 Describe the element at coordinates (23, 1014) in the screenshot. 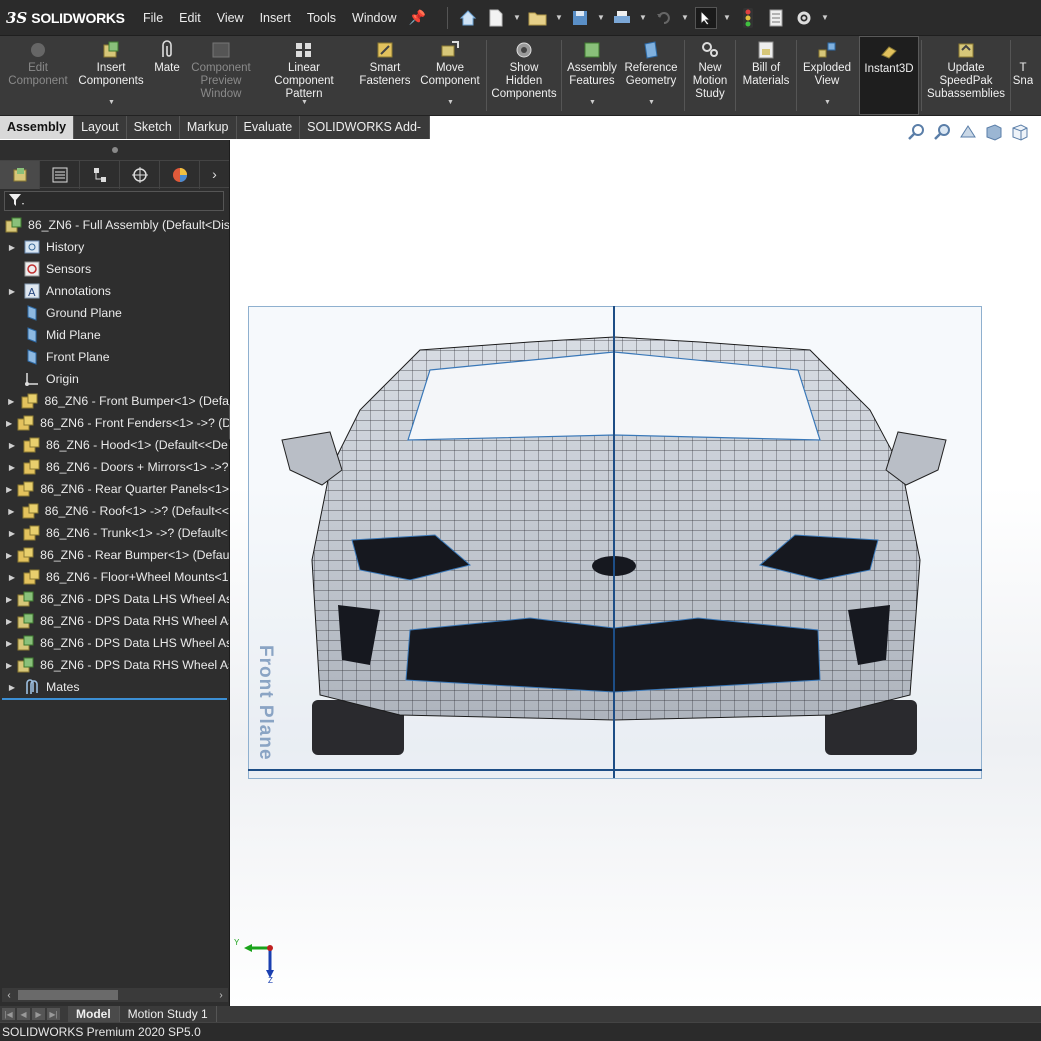

I see `prev-tab-icon: ◀` at that location.